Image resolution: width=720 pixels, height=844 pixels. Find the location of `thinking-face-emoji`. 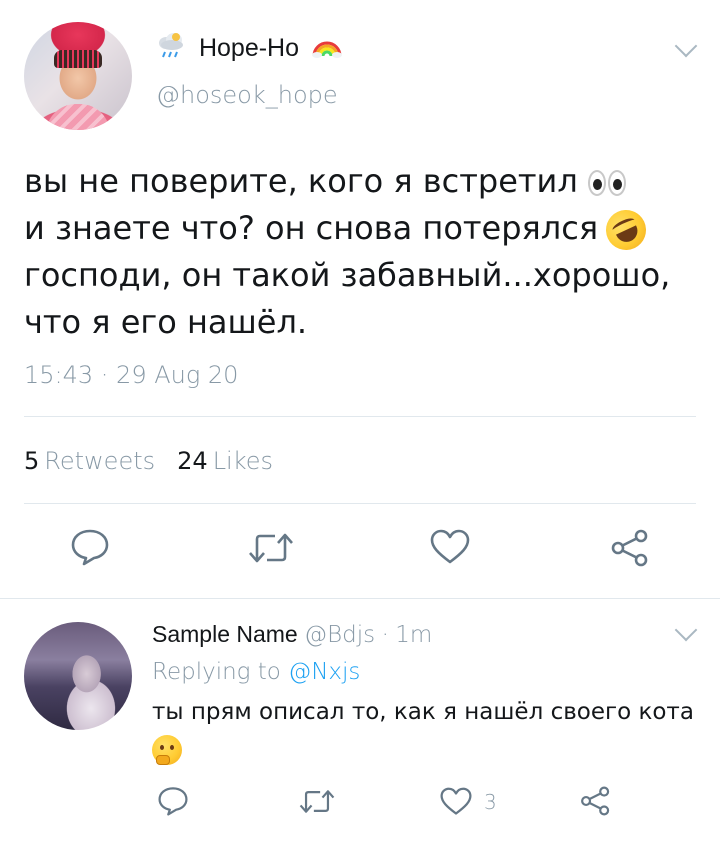

thinking-face-emoji is located at coordinates (167, 749).